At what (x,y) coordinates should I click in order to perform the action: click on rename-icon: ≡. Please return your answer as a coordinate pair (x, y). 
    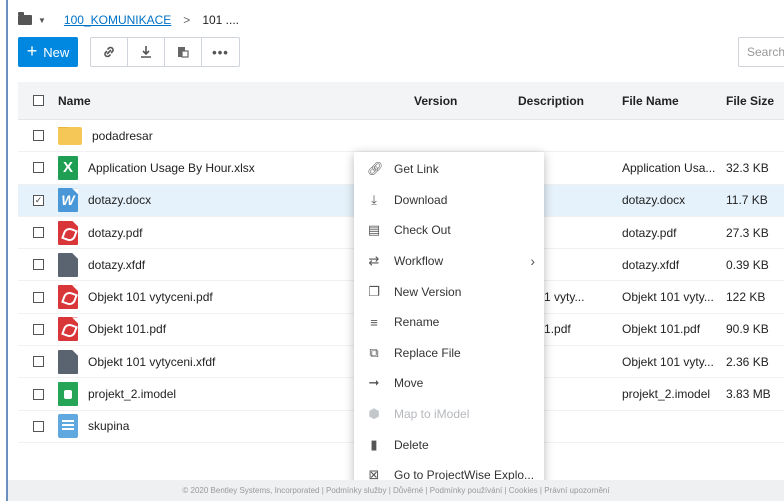
    Looking at the image, I should click on (374, 322).